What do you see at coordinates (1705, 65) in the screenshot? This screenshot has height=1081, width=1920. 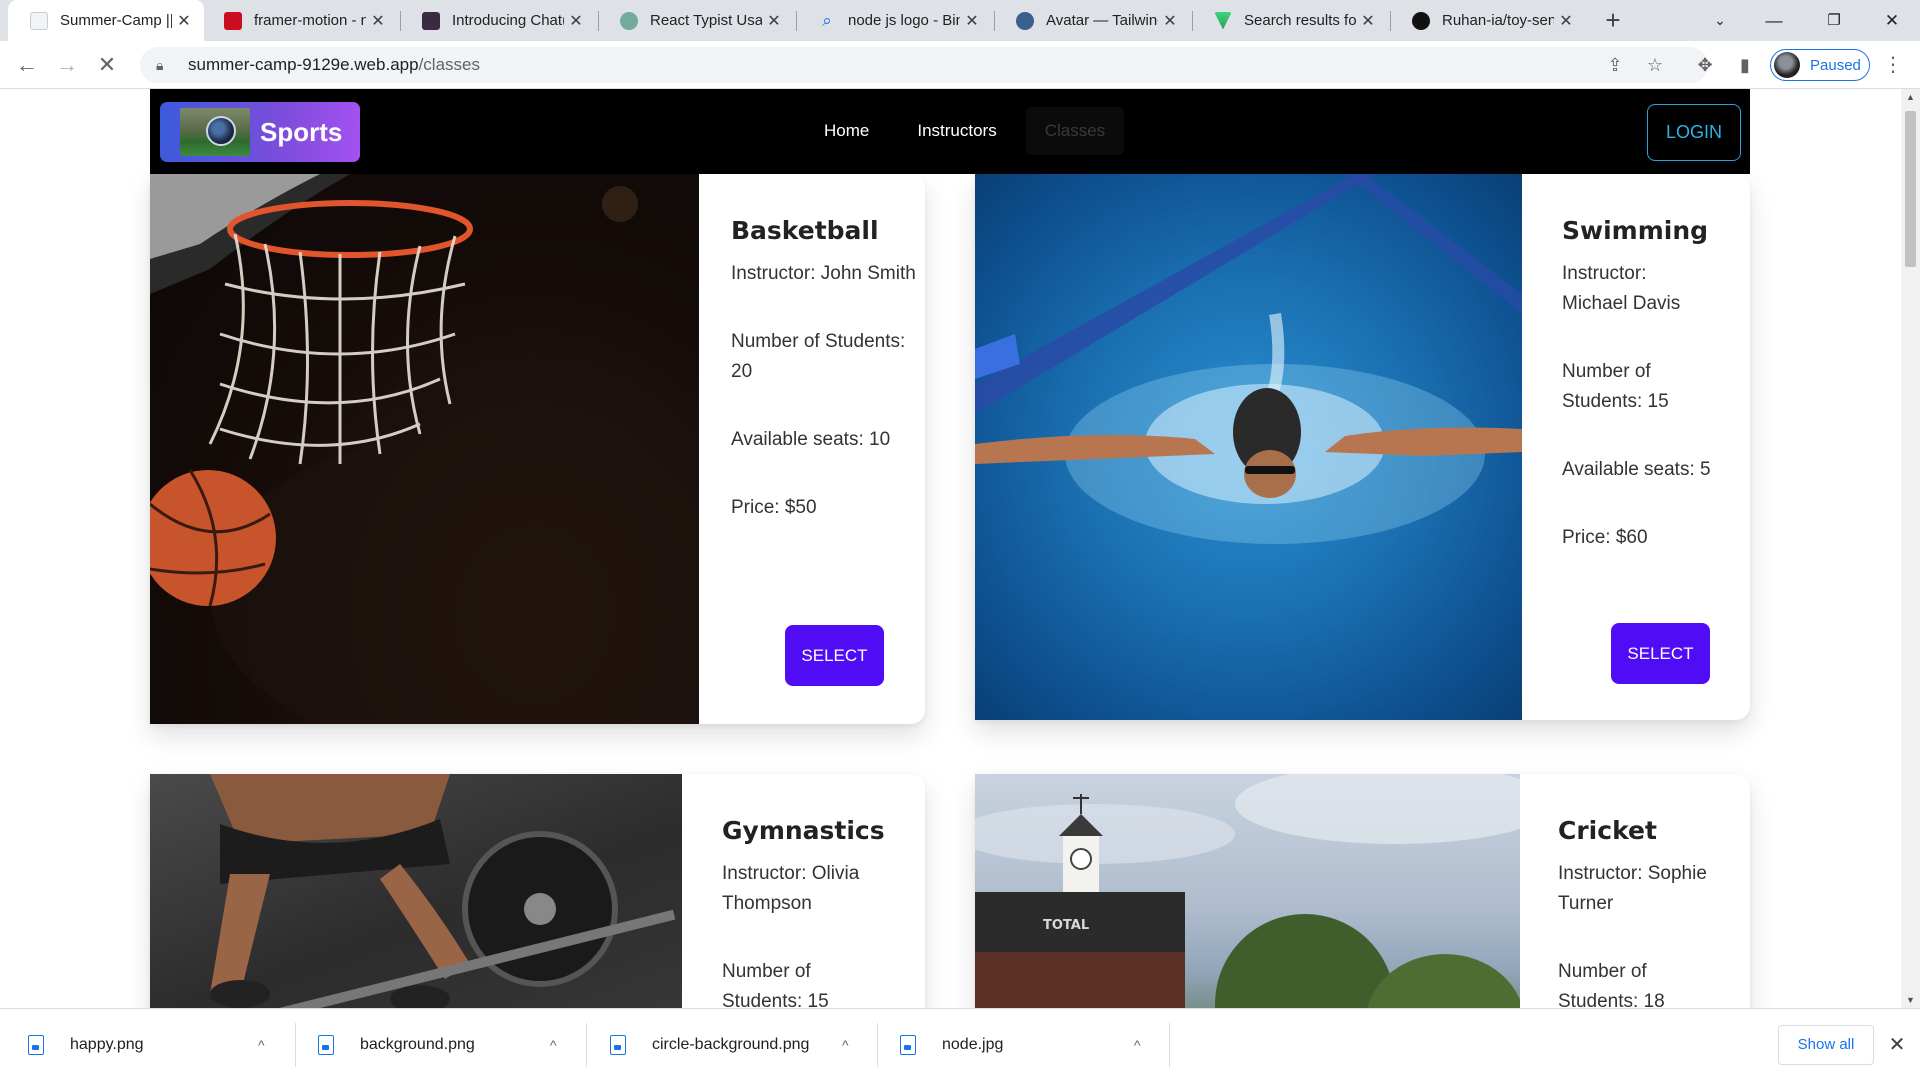 I see `extensions-puzzle-icon: ✥` at bounding box center [1705, 65].